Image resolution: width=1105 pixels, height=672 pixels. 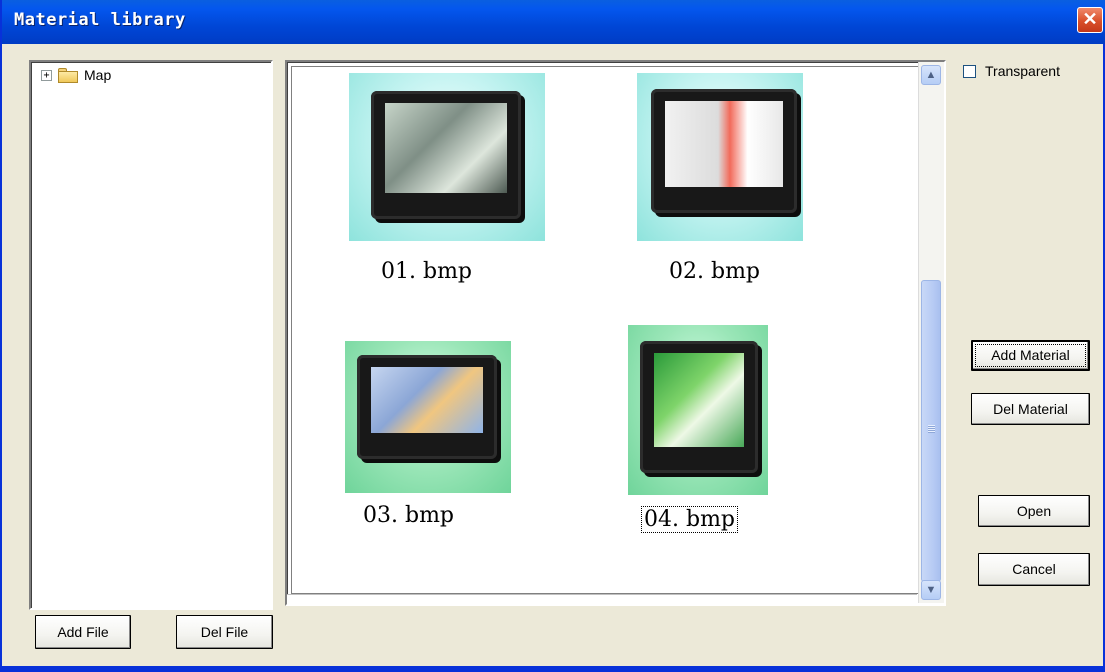 What do you see at coordinates (46, 75) in the screenshot?
I see `expand-icon: +` at bounding box center [46, 75].